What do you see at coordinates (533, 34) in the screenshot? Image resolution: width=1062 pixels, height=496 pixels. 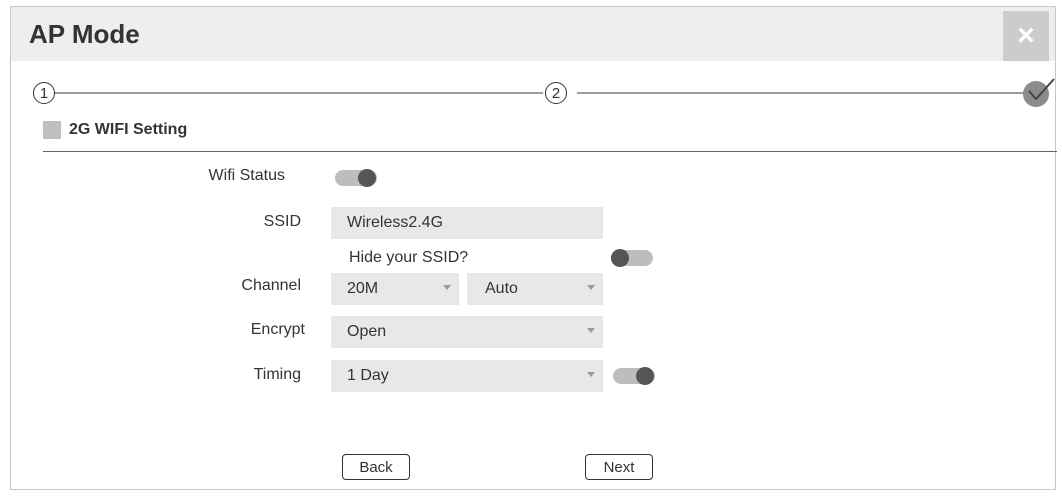 I see `title-bar: AP Mode ×` at bounding box center [533, 34].